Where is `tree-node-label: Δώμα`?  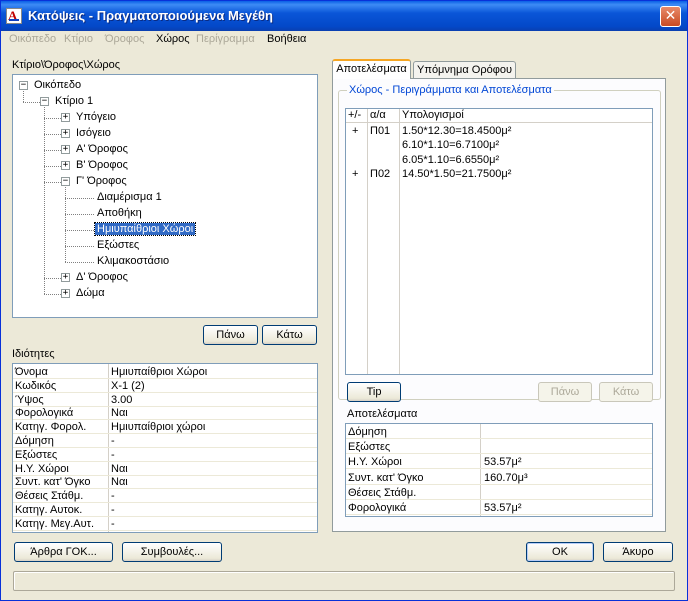
tree-node-label: Δώμα is located at coordinates (90, 293).